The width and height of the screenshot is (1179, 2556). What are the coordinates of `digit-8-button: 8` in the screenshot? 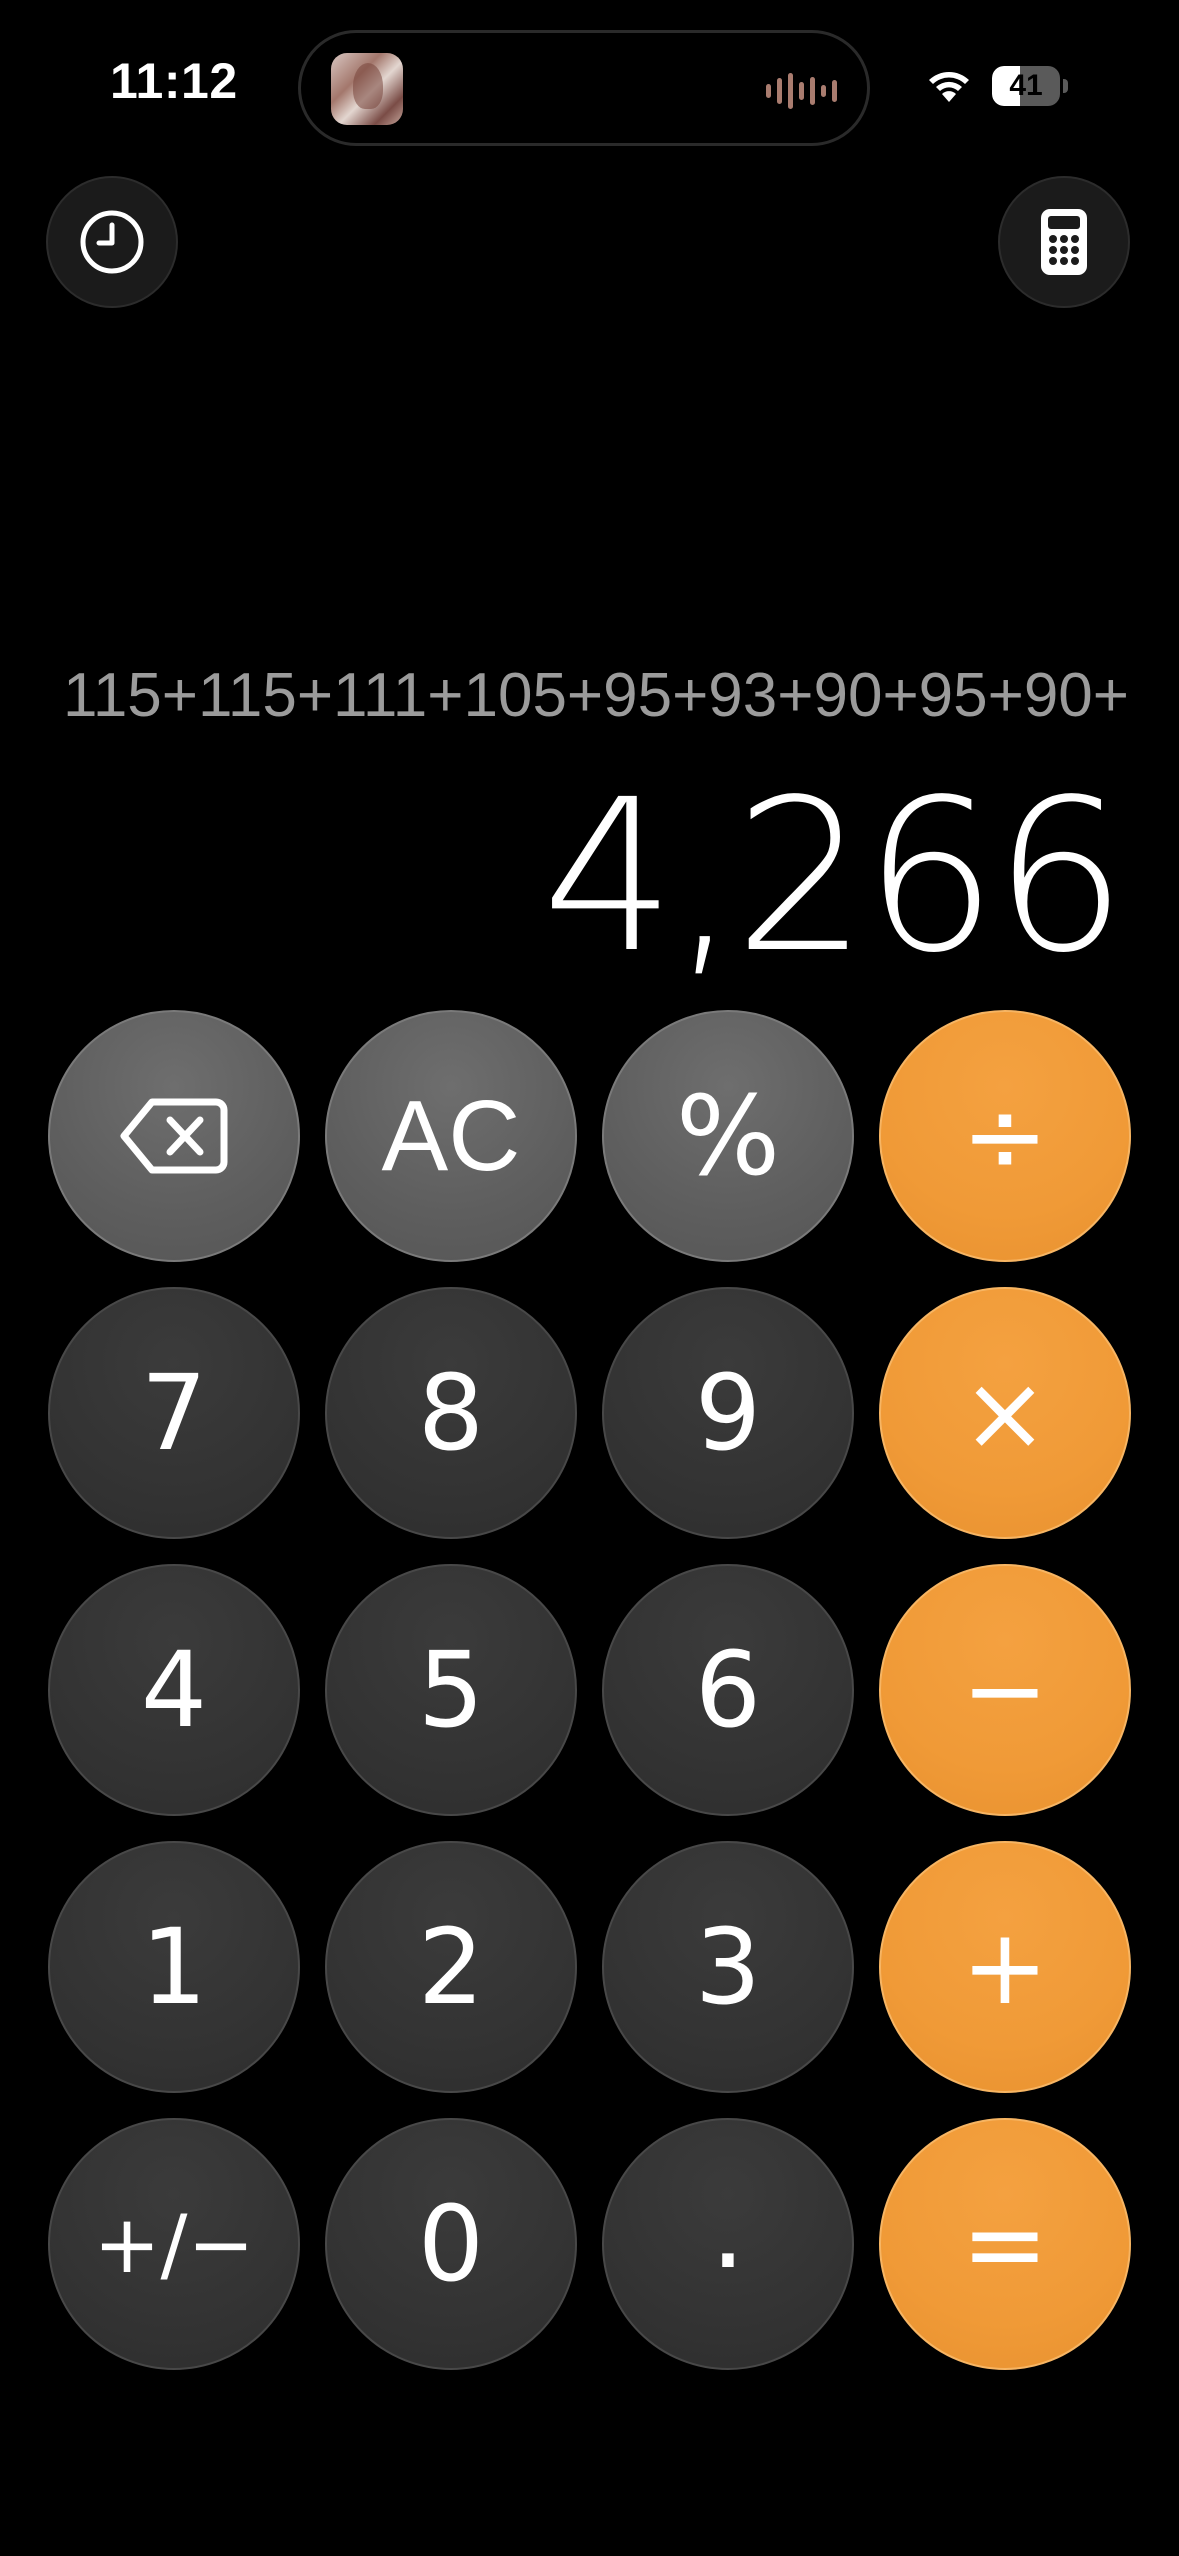 It's located at (451, 1413).